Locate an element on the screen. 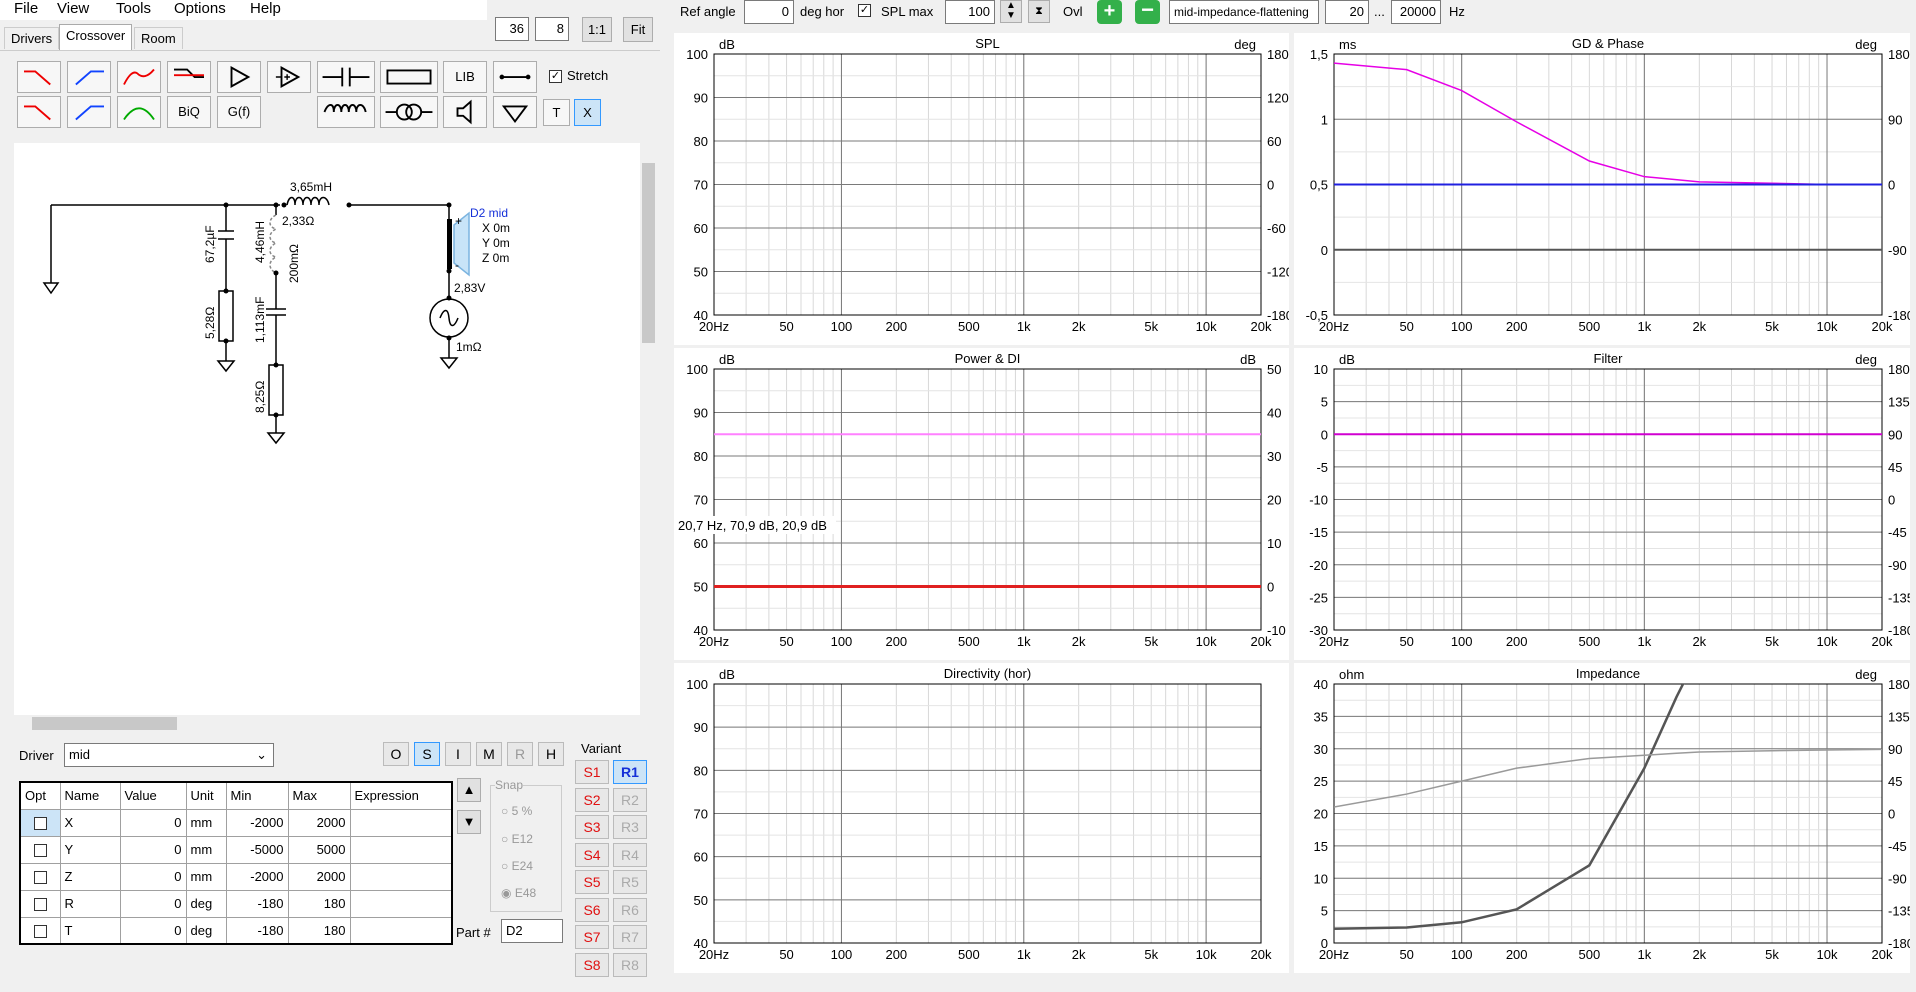  menu-file: File is located at coordinates (26, 8).